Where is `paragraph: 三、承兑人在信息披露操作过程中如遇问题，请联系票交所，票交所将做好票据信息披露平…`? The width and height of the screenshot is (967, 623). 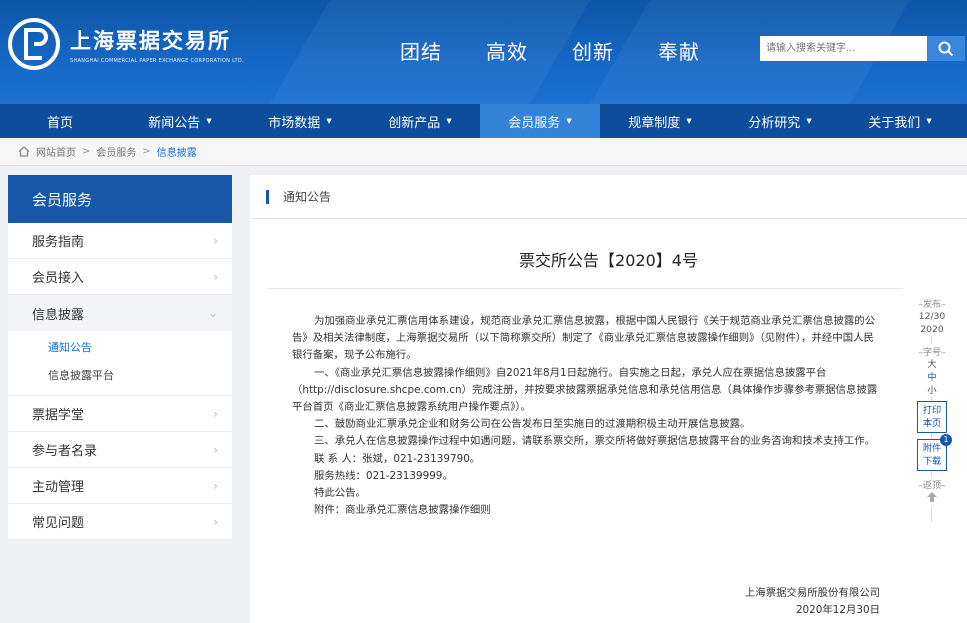
paragraph: 三、承兑人在信息披露操作过程中如遇问题，请联系票交所，票交所将做好票据信息披露平… is located at coordinates (595, 441).